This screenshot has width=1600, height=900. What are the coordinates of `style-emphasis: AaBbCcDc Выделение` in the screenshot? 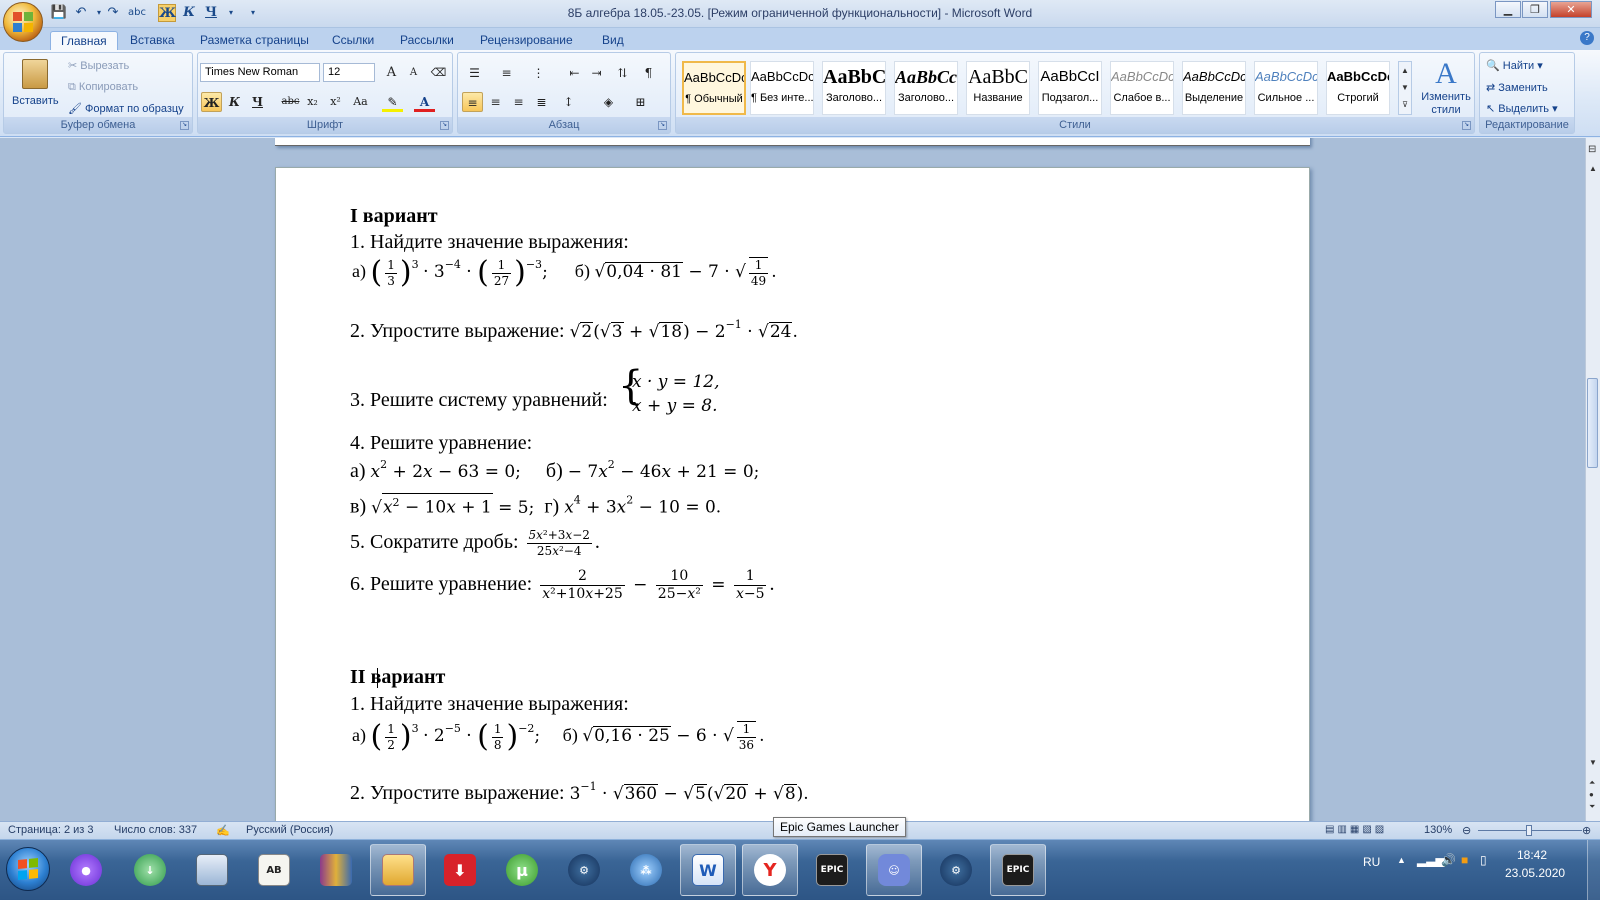 It's located at (1214, 88).